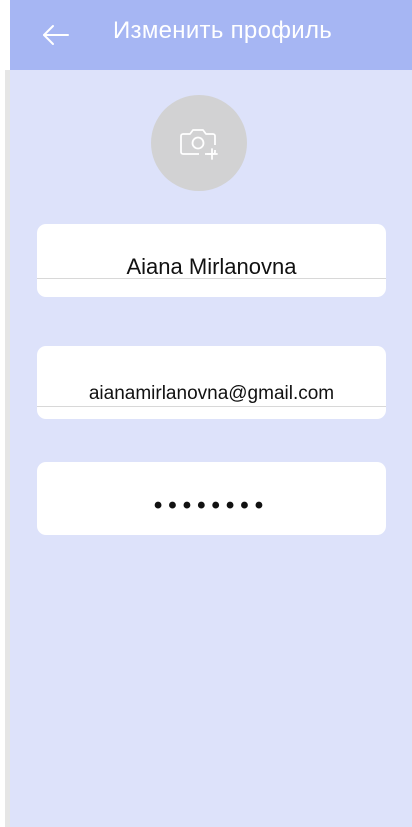 Image resolution: width=412 pixels, height=827 pixels. I want to click on page-title: Изменить профиль, so click(223, 30).